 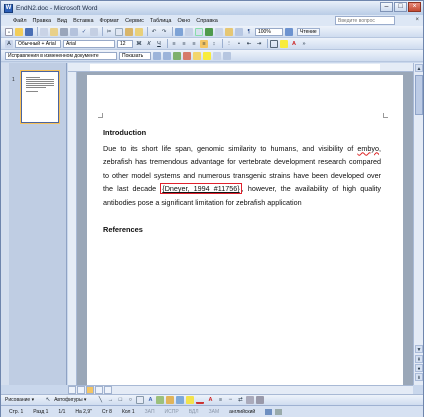 I want to click on outline-view-icon, so click(x=99, y=390).